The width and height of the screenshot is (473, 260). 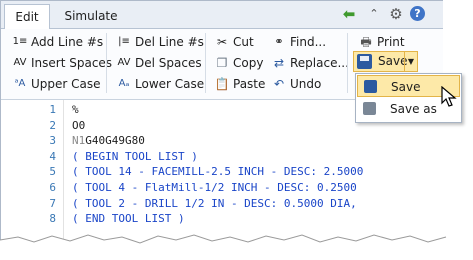 I want to click on code-line: ( BEGIN TOOL LIST ), so click(x=135, y=157).